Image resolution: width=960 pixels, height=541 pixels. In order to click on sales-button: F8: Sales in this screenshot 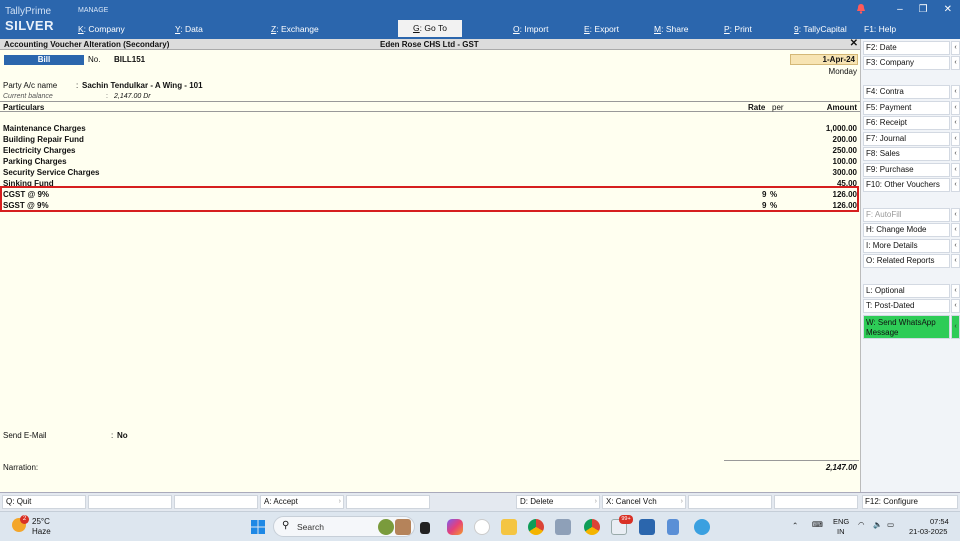, I will do `click(906, 154)`.